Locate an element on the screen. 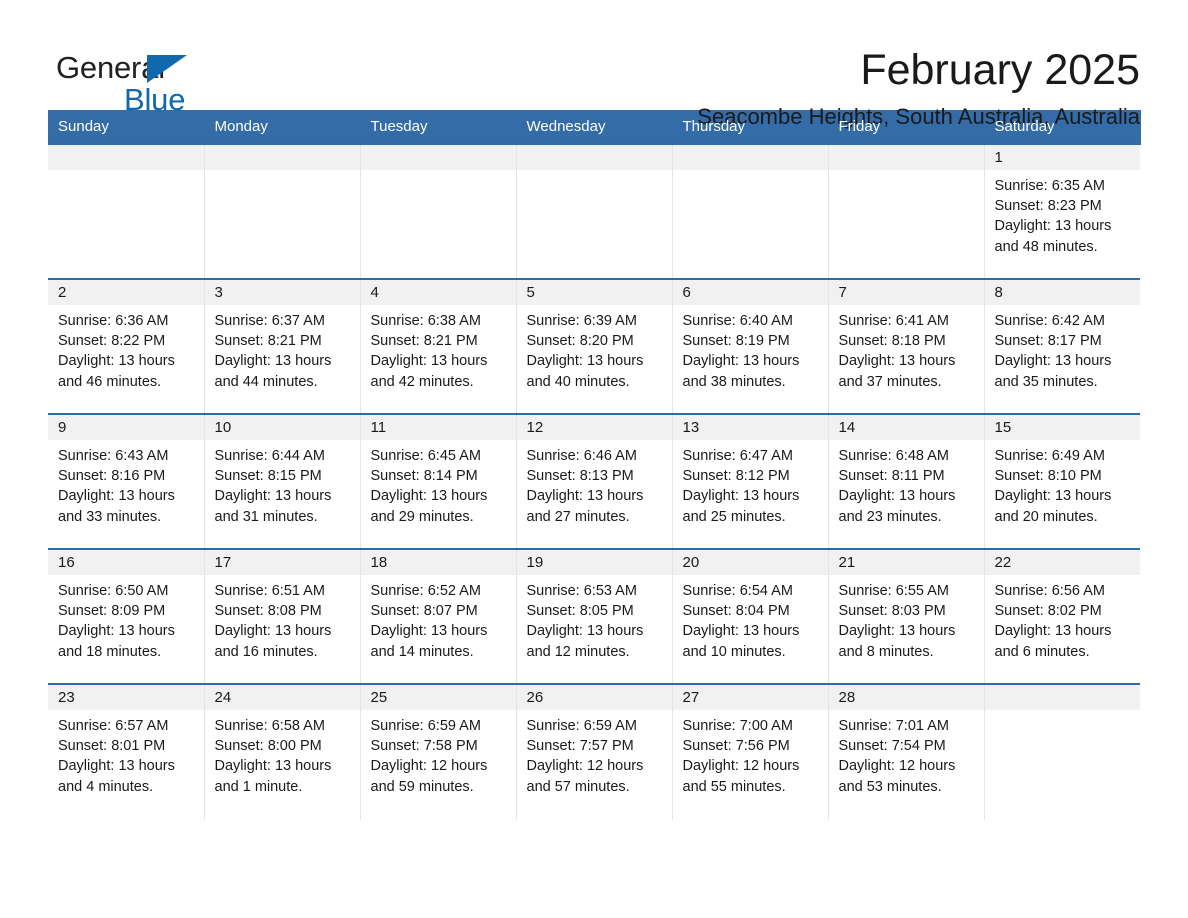  sunrise-time: Sunrise: 6:38 AM is located at coordinates (425, 321).